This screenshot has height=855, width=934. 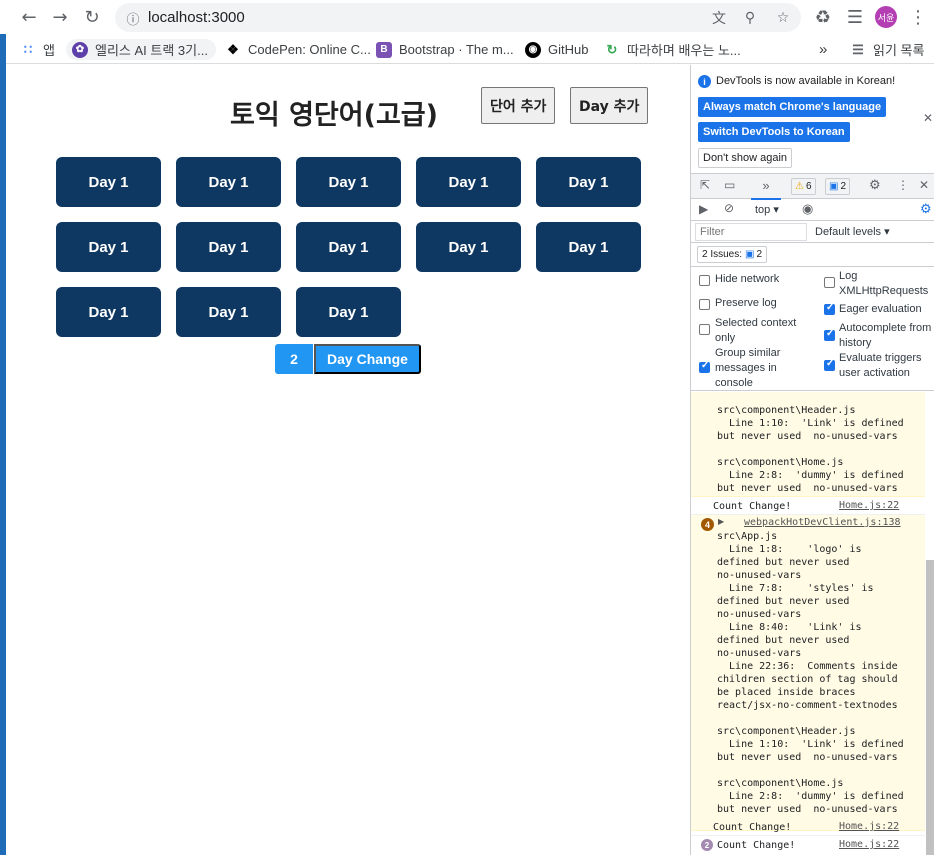 I want to click on settings-gear-icon: ⚙, so click(x=875, y=185).